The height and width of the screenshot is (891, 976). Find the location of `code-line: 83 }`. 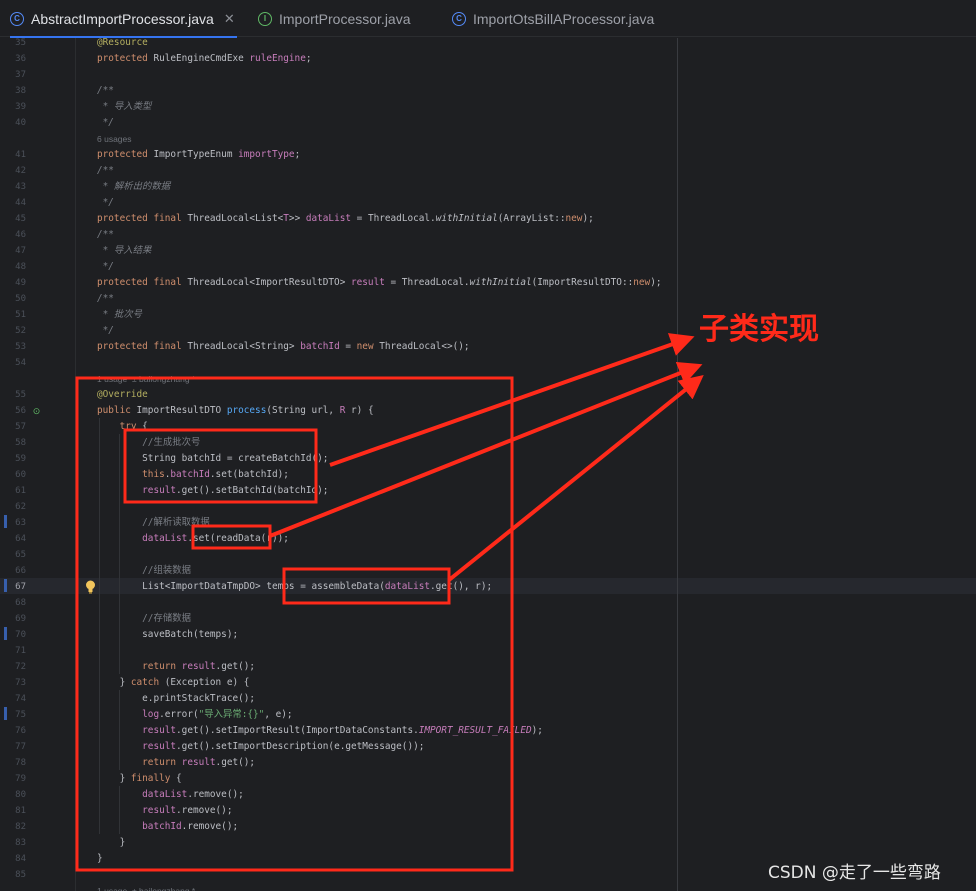

code-line: 83 } is located at coordinates (488, 843).